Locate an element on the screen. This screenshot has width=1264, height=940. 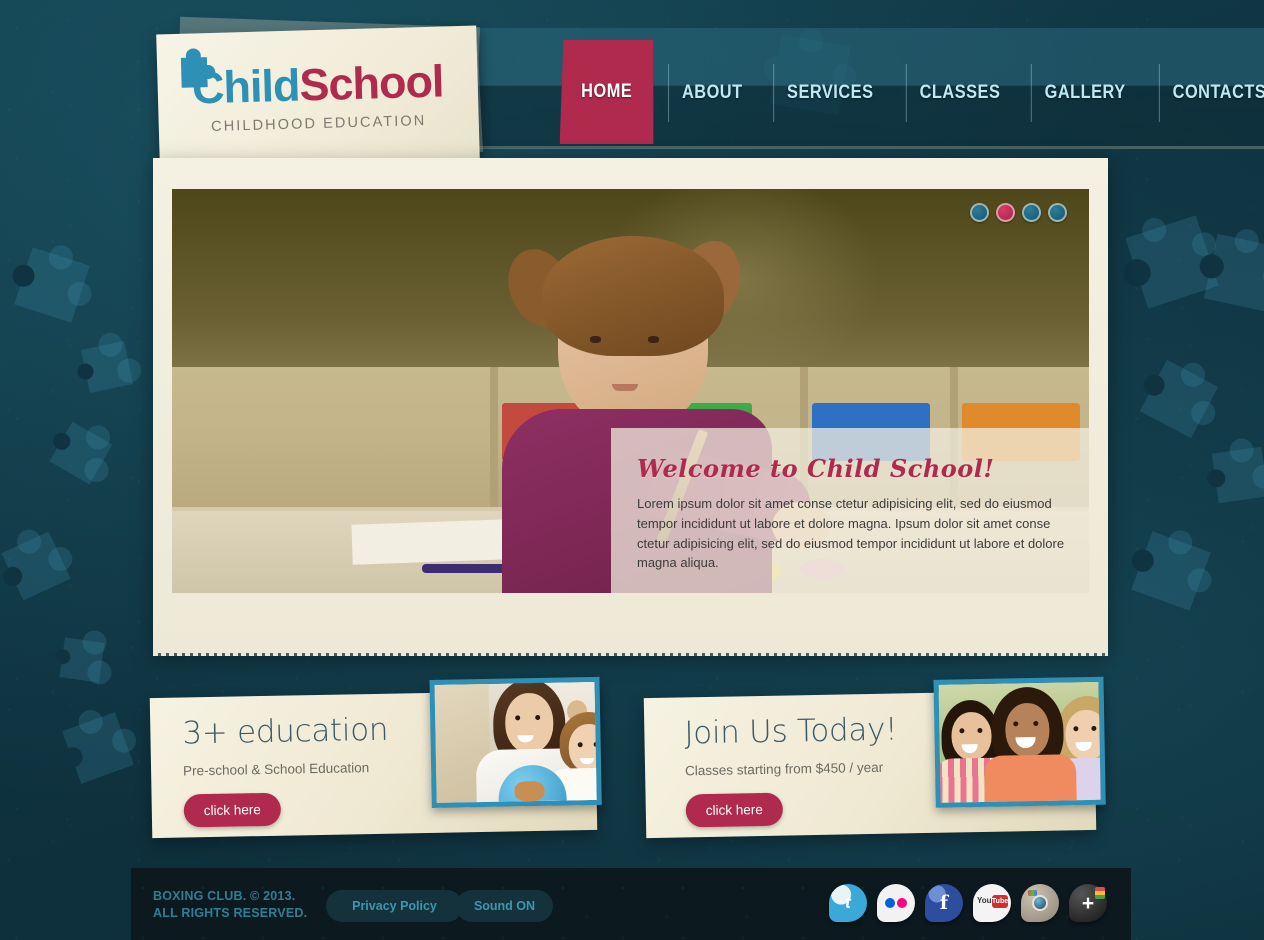
copyright-line-1: BOXING CLUB. © 2013. is located at coordinates (224, 896).